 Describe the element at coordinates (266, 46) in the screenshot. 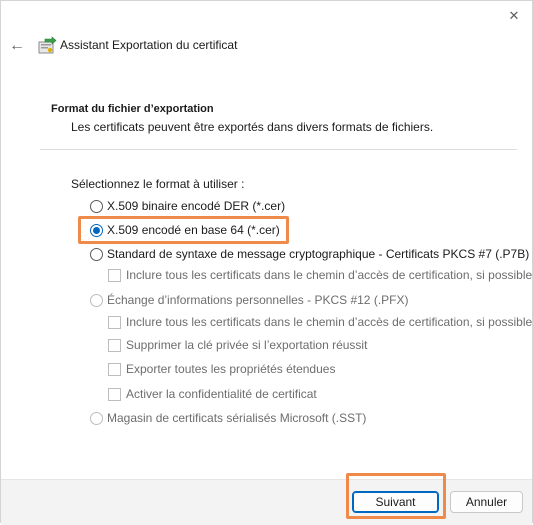

I see `wizard-header: ← Assistant Exportation du certificat` at that location.